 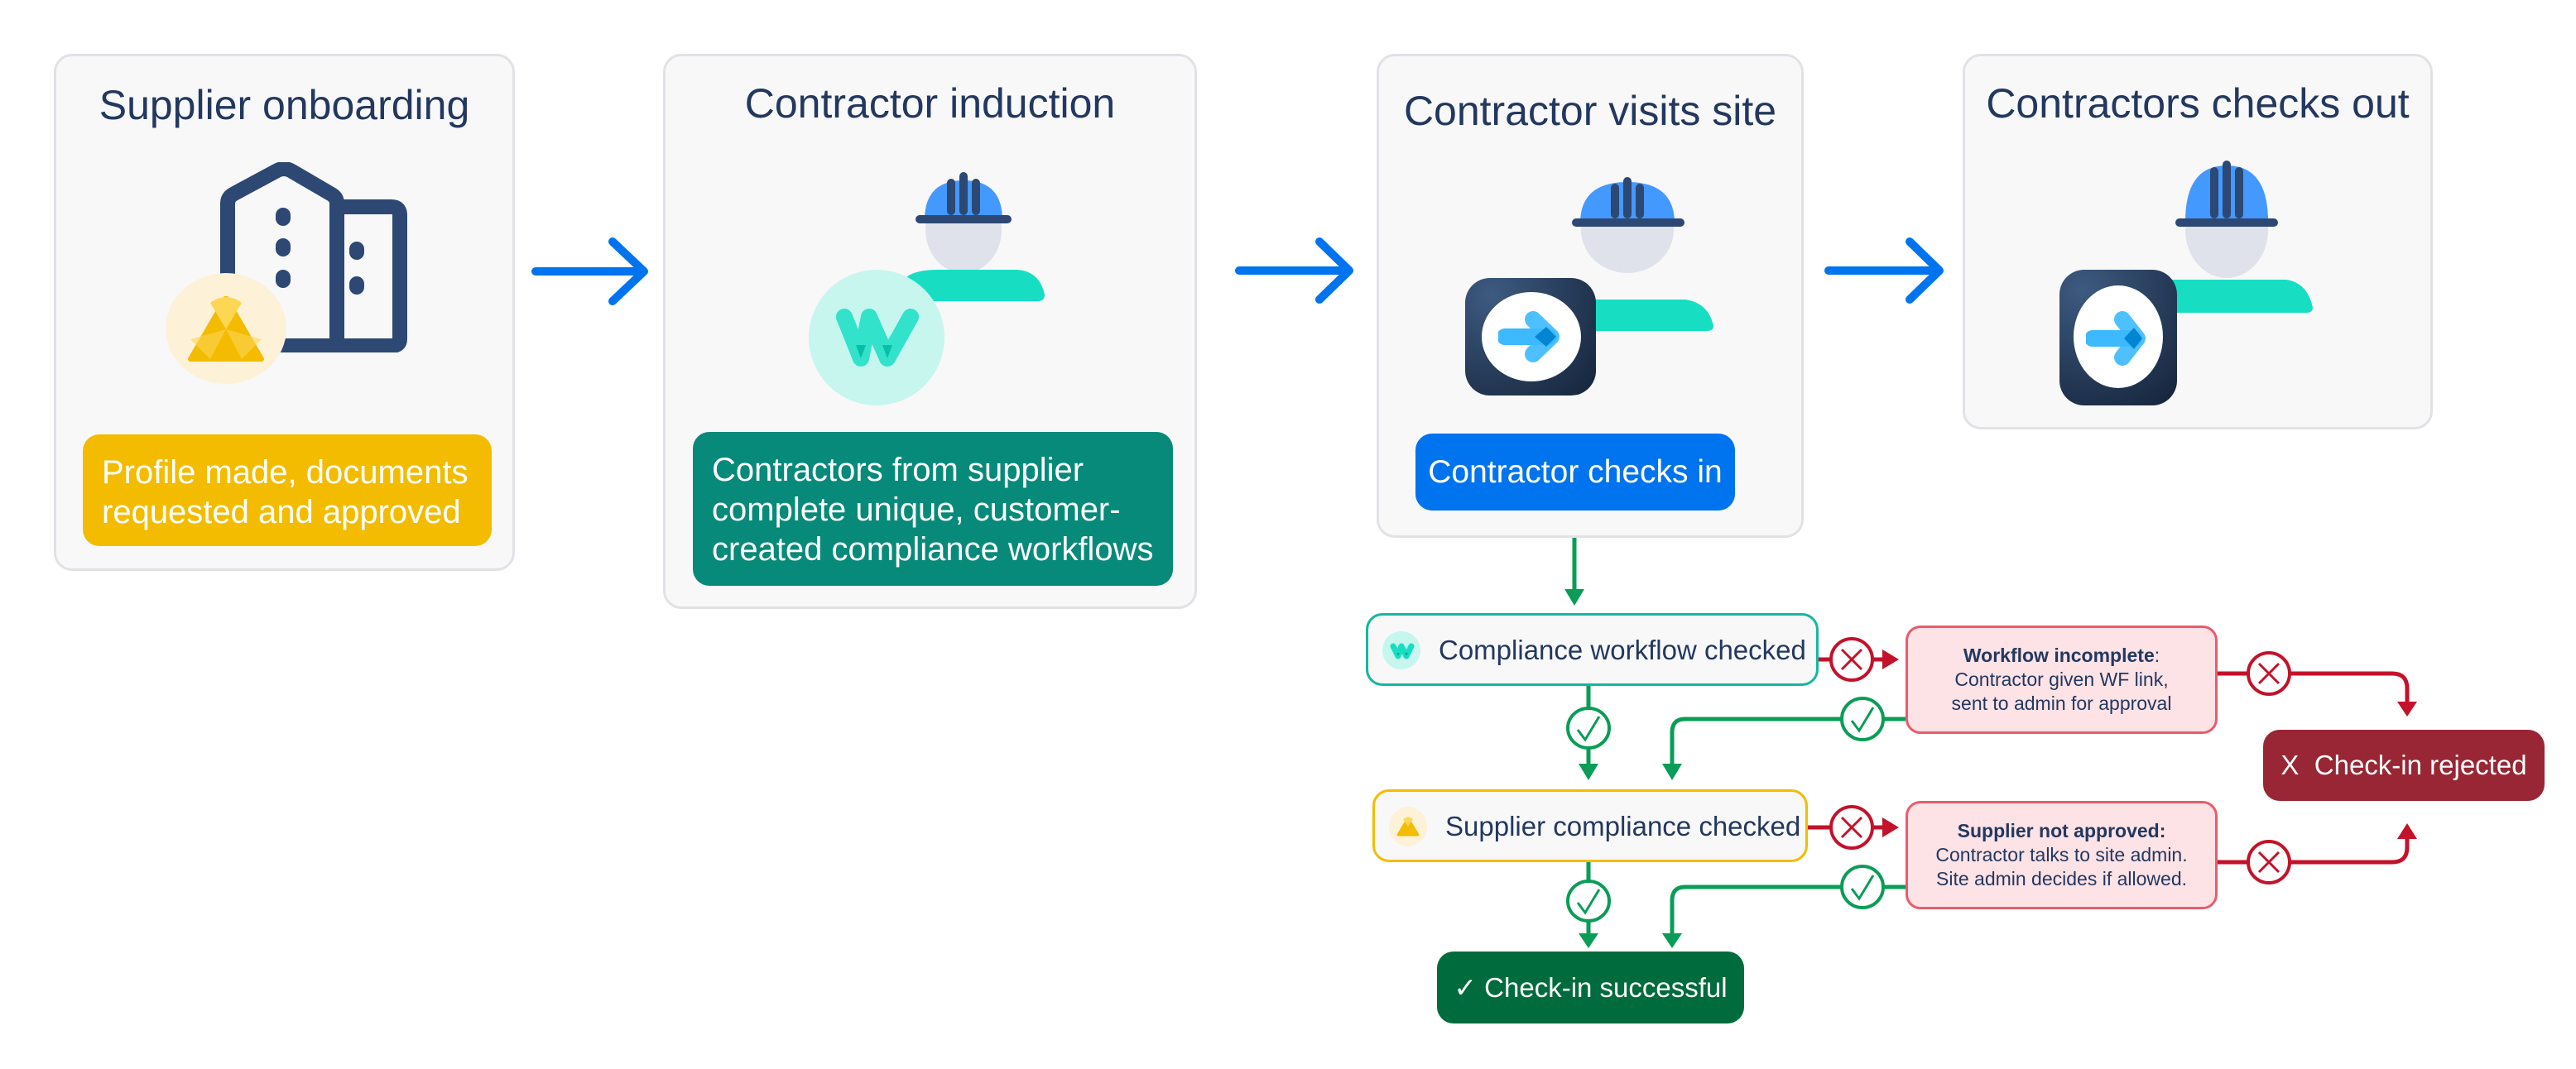 What do you see at coordinates (1623, 826) in the screenshot?
I see `node-label: Supplier compliance checked` at bounding box center [1623, 826].